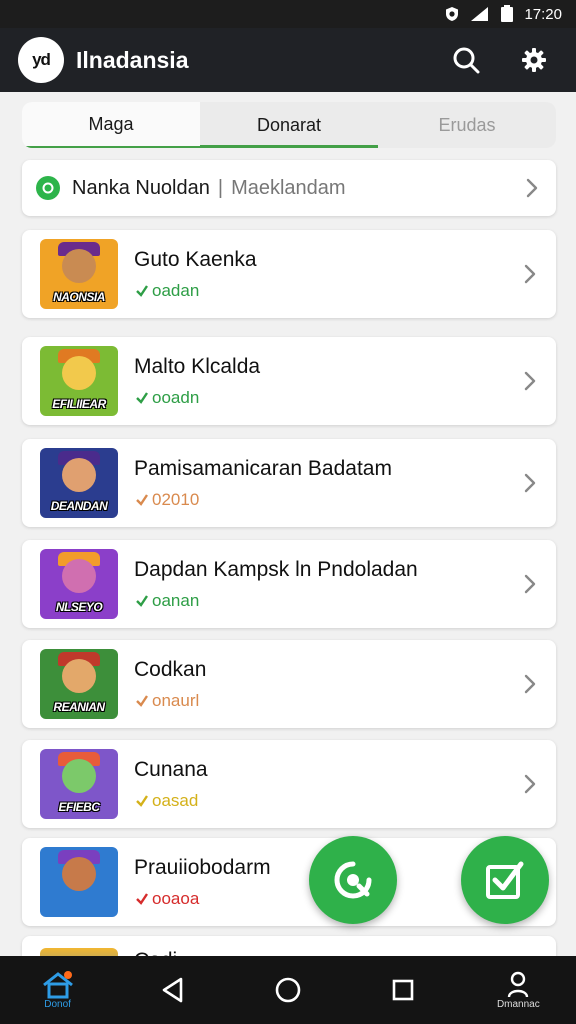  What do you see at coordinates (327, 601) in the screenshot?
I see `item-status: oanan` at bounding box center [327, 601].